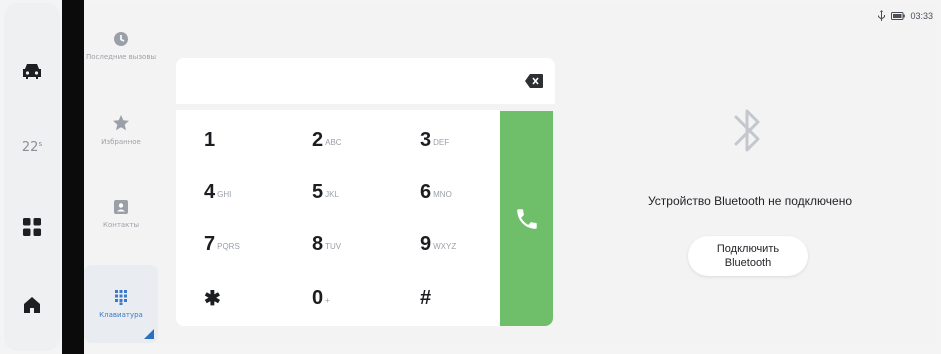 This screenshot has height=354, width=941. What do you see at coordinates (32, 177) in the screenshot?
I see `vehicle-rail: 22s` at bounding box center [32, 177].